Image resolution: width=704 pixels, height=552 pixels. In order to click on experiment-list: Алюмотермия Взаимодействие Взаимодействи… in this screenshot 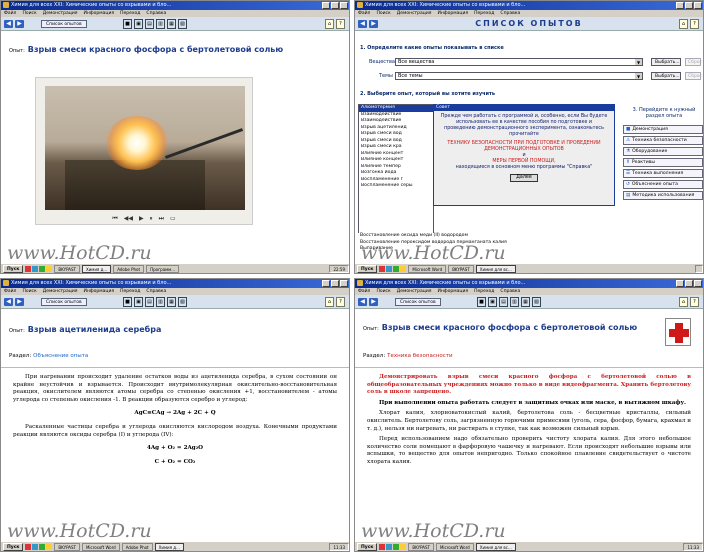, I will do `click(396, 178)`.